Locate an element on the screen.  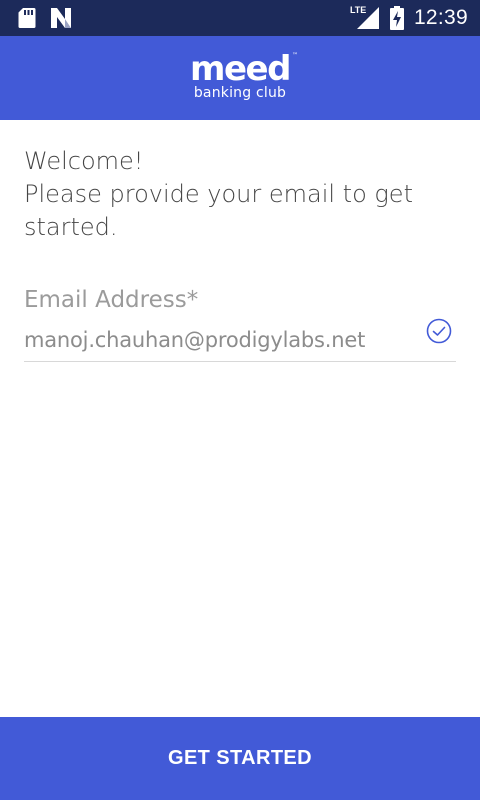
email-field: Email Address* is located at coordinates (240, 323).